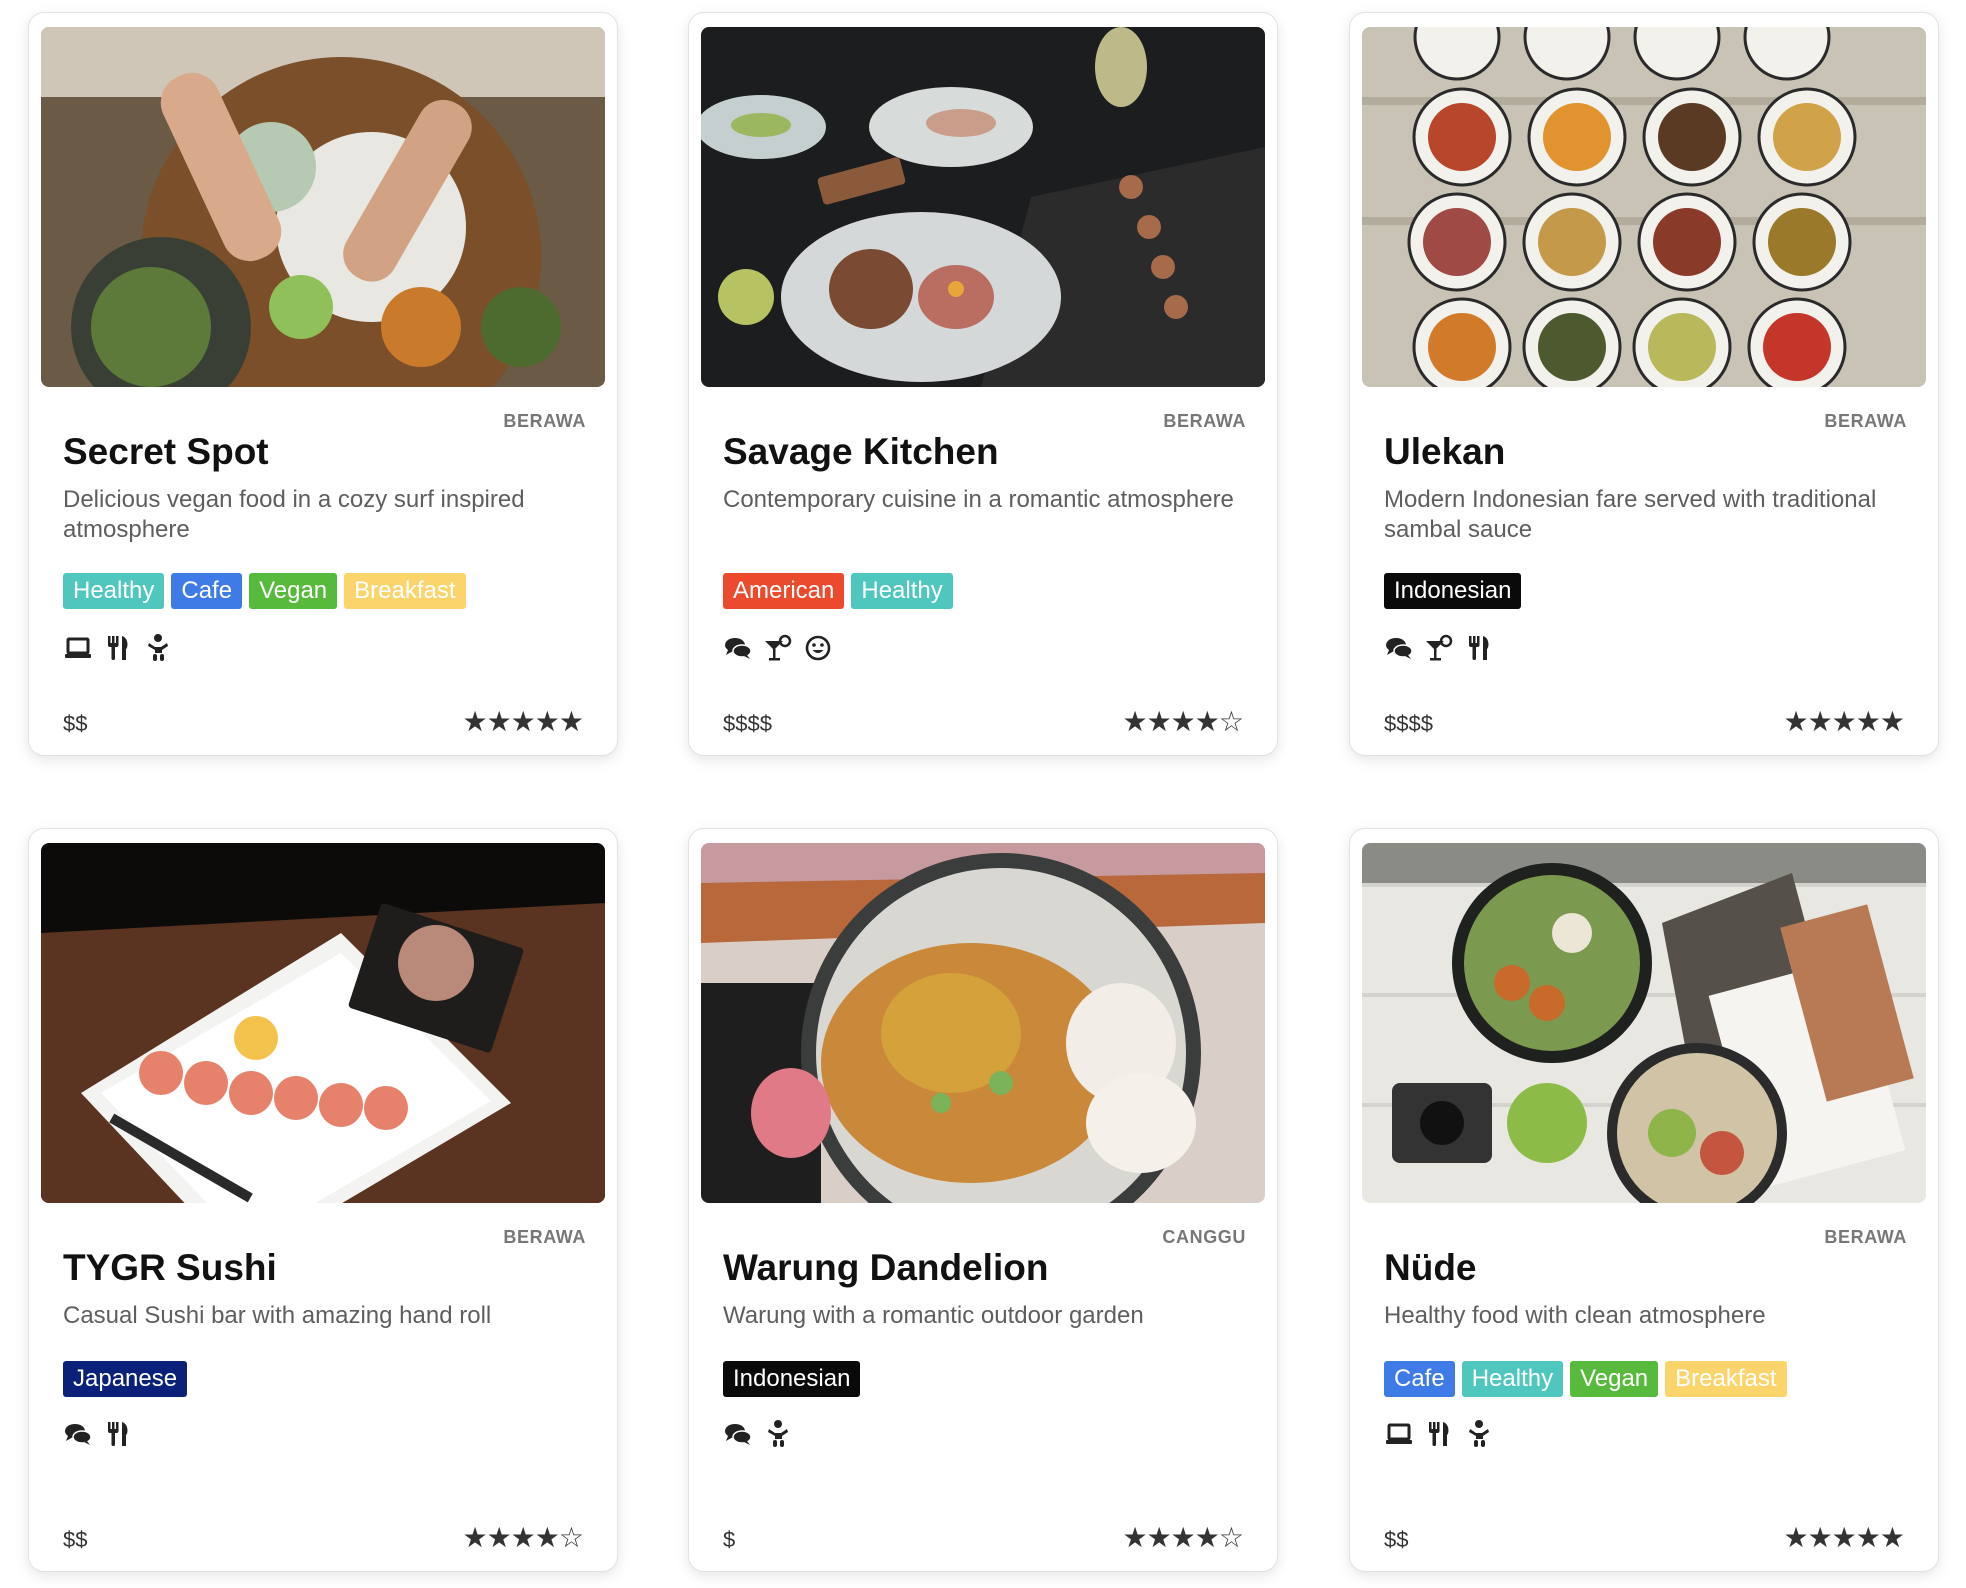  Describe the element at coordinates (1575, 1315) in the screenshot. I see `restaurant-description: Healthy food with clean atmosphere` at that location.